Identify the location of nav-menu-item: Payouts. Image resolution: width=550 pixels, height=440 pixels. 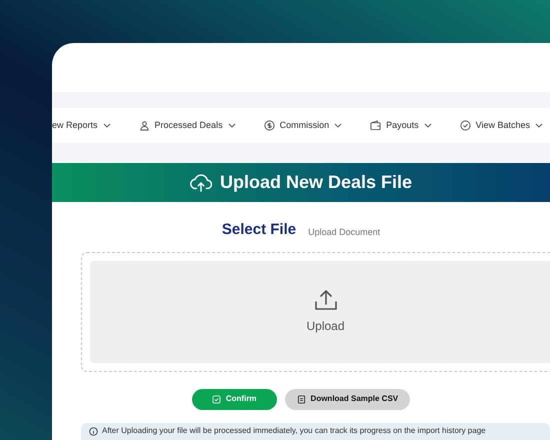
(401, 125).